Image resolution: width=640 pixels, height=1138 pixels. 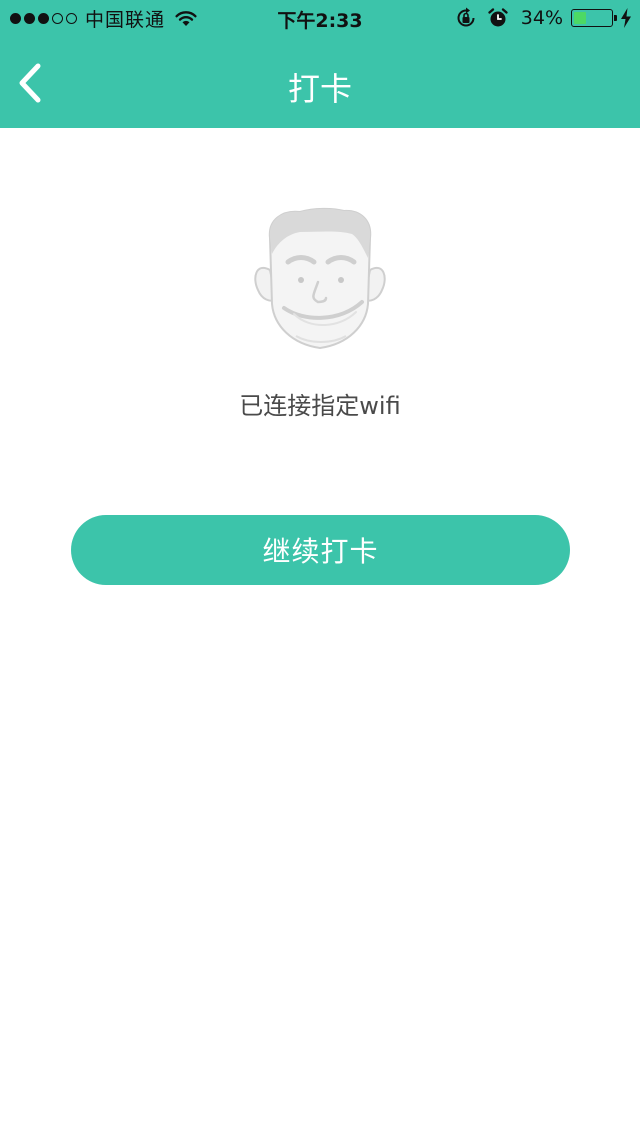 I want to click on battery-percentage: 34%, so click(x=541, y=18).